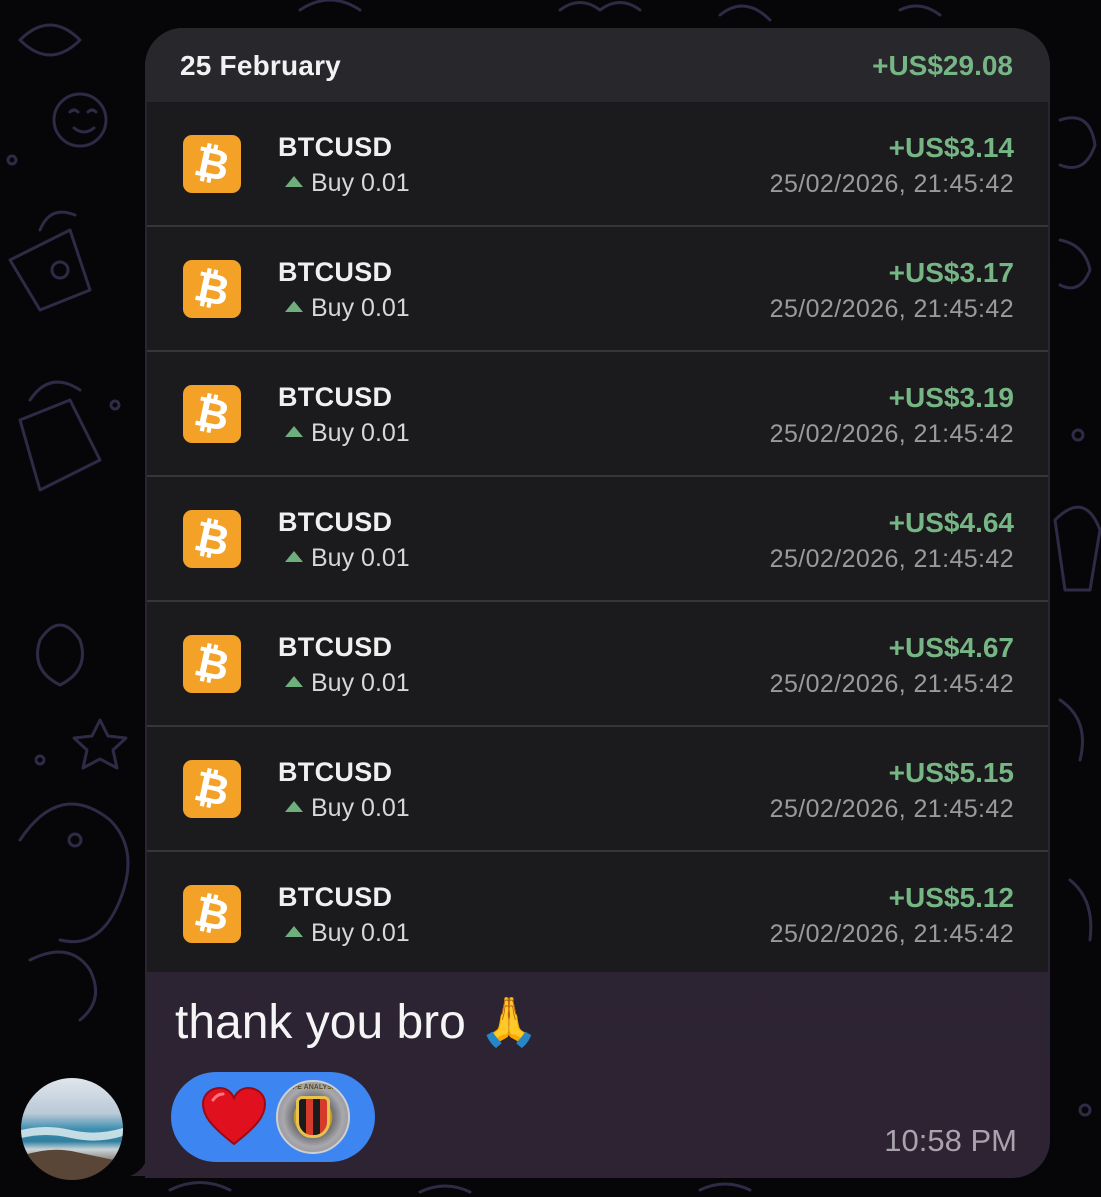 The width and height of the screenshot is (1101, 1197). Describe the element at coordinates (234, 1116) in the screenshot. I see `red-heart-icon` at that location.